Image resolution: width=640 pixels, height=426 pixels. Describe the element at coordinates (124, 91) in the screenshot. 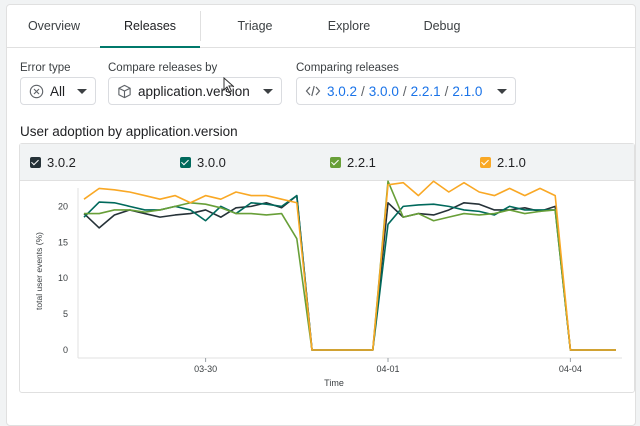

I see `cube-icon` at that location.